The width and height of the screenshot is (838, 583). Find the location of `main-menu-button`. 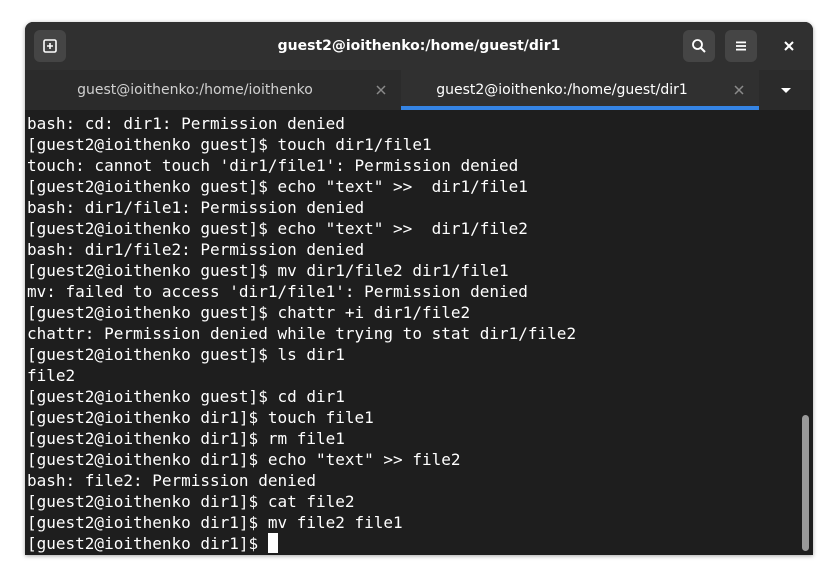

main-menu-button is located at coordinates (741, 46).